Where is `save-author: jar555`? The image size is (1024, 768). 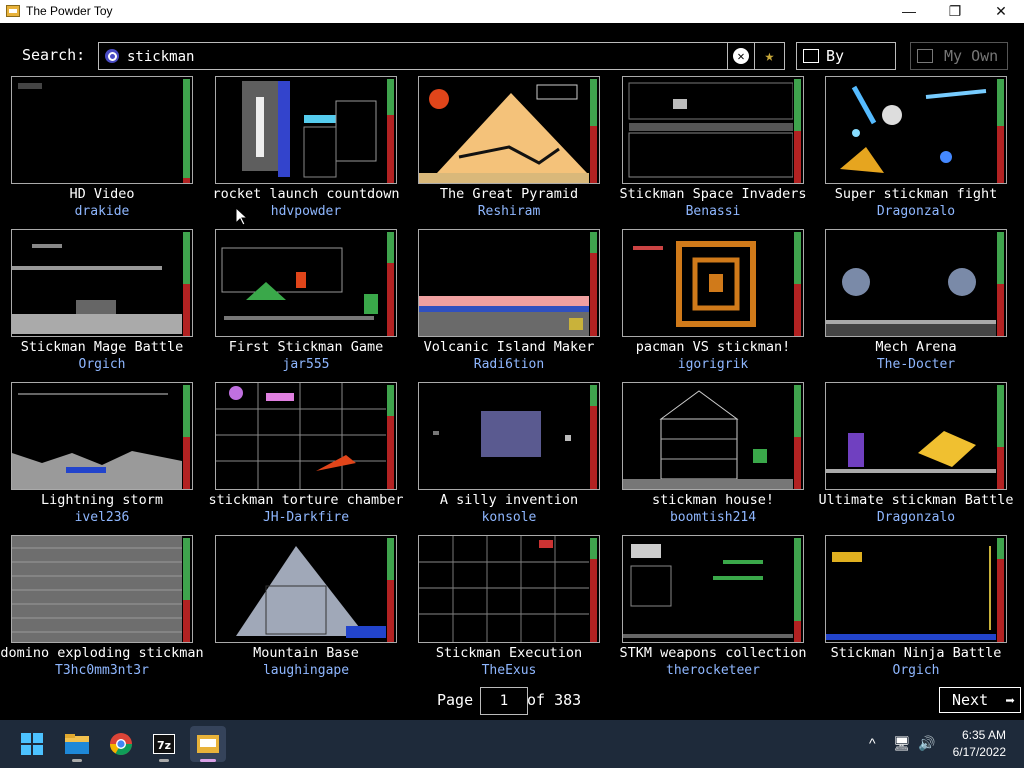
save-author: jar555 is located at coordinates (306, 364).